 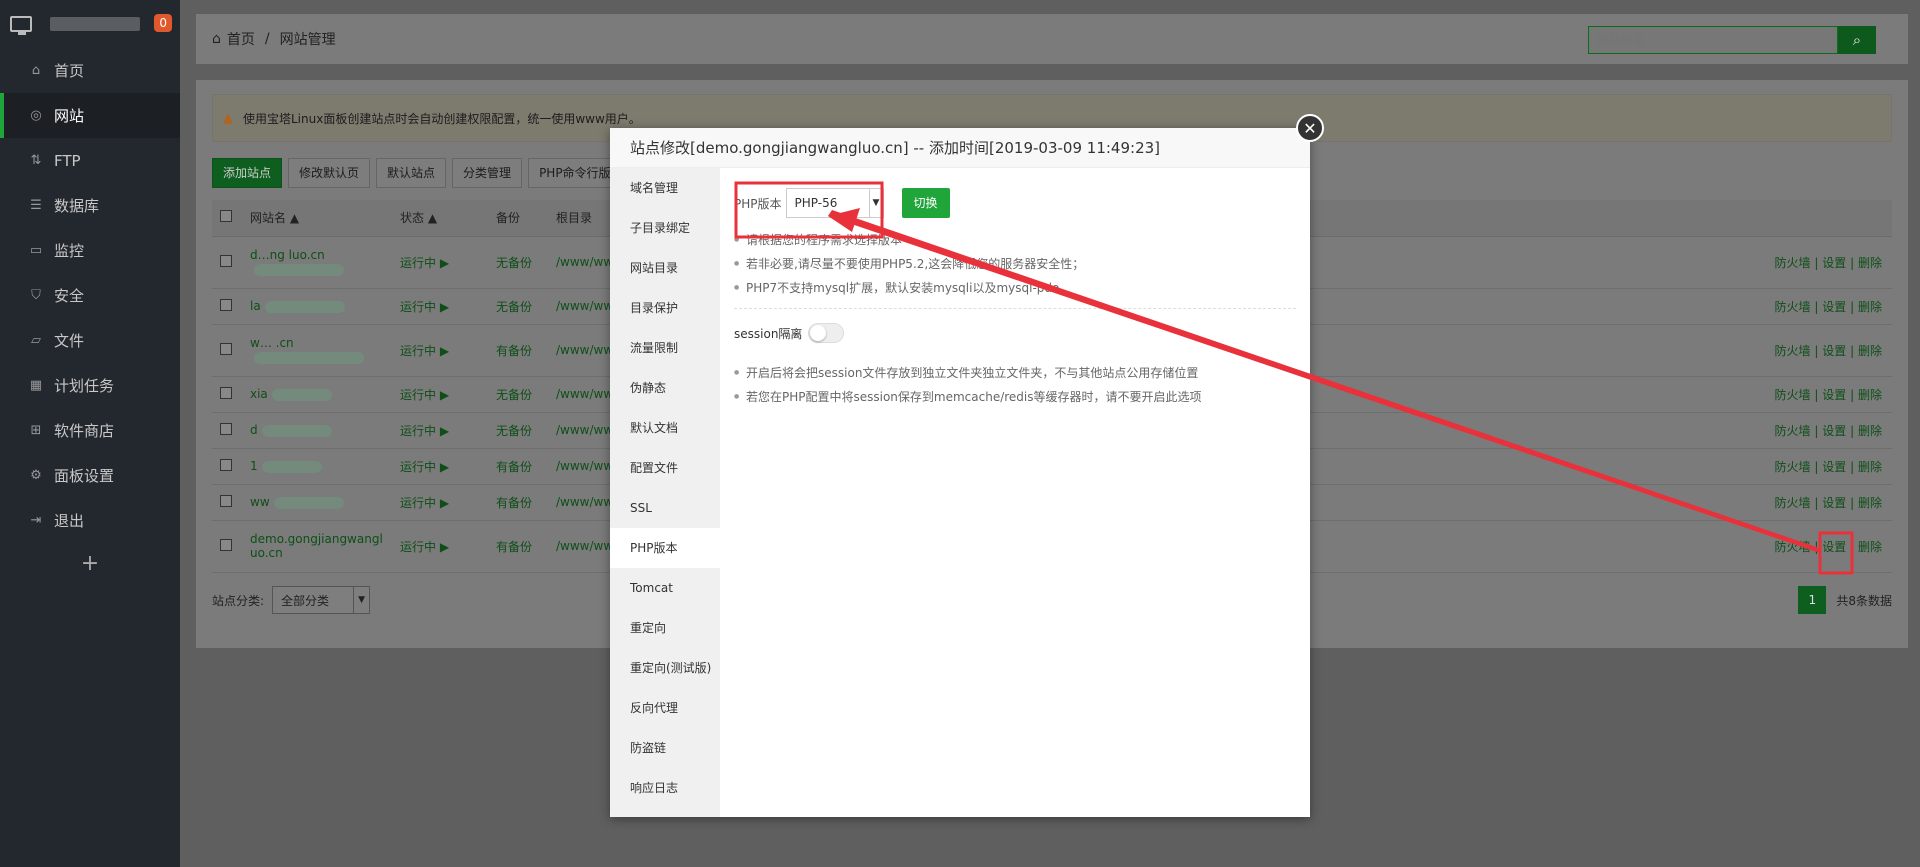 I want to click on sidebar-item-files: ▱ 文件, so click(x=90, y=340).